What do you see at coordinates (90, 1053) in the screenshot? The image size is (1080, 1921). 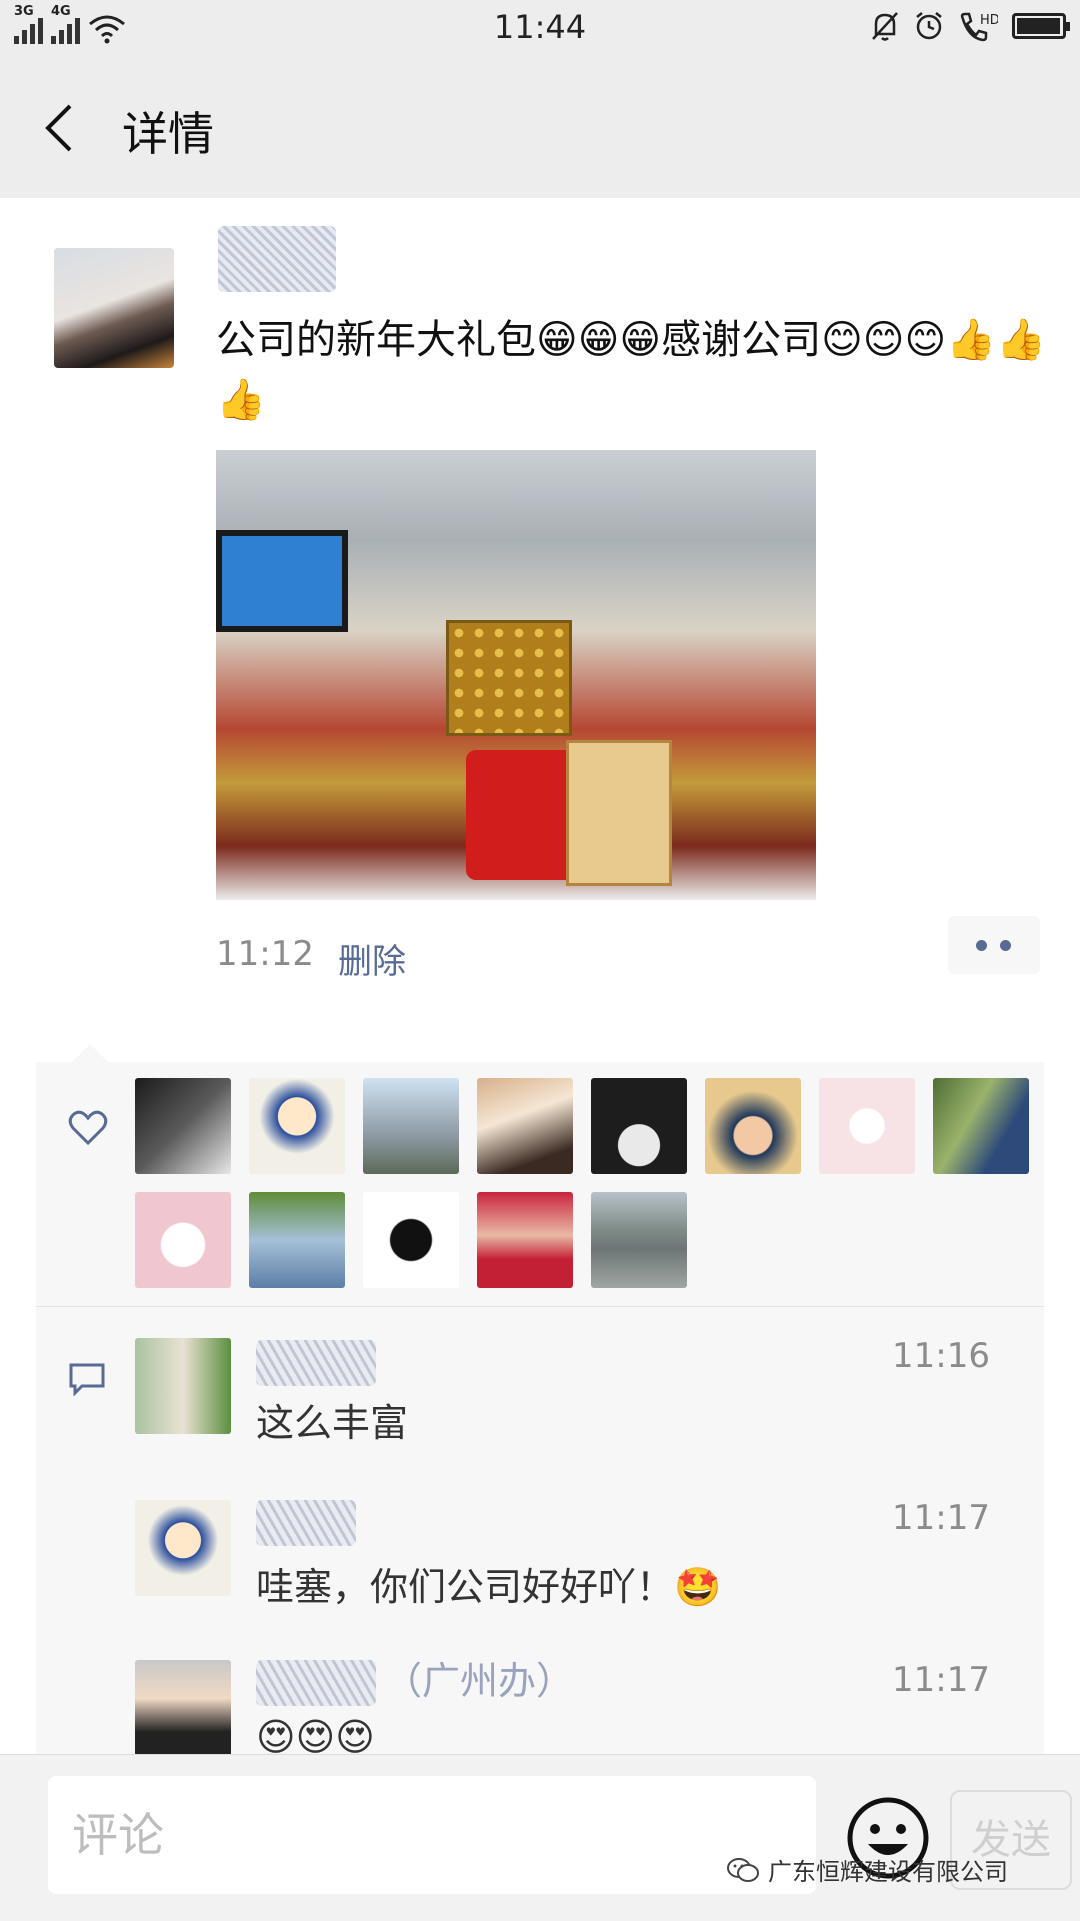 I see `panel-arrow` at bounding box center [90, 1053].